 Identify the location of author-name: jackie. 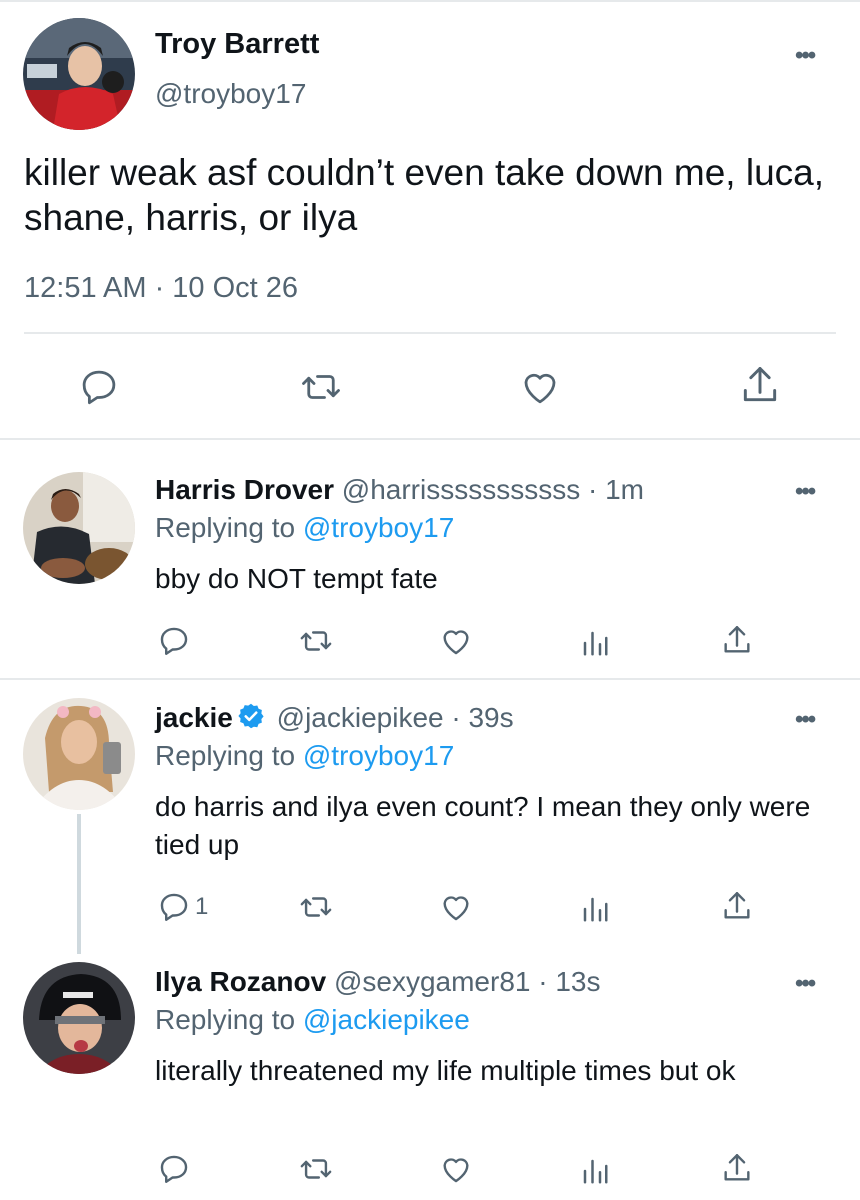
(194, 717).